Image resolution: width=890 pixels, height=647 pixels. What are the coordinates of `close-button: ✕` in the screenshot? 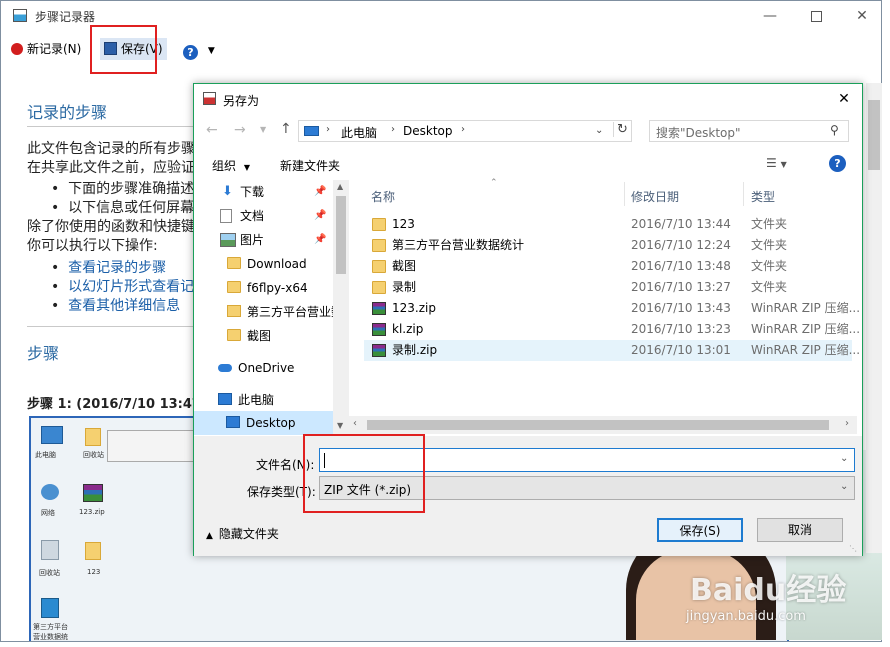 It's located at (860, 16).